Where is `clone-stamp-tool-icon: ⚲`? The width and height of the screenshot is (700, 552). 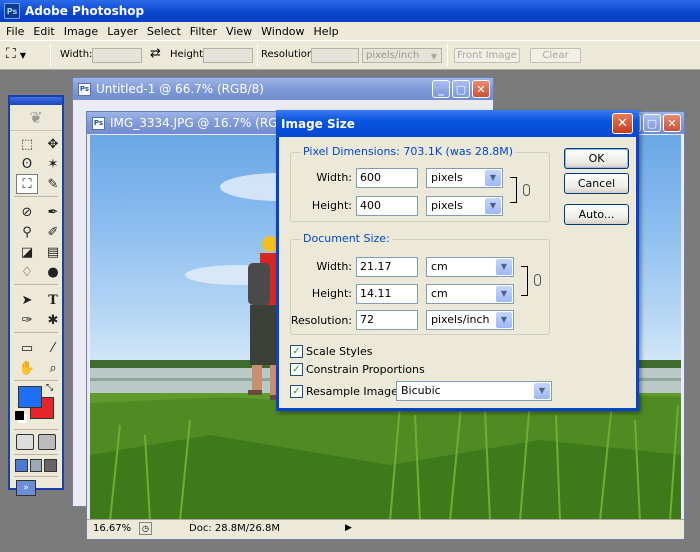 clone-stamp-tool-icon: ⚲ is located at coordinates (27, 232).